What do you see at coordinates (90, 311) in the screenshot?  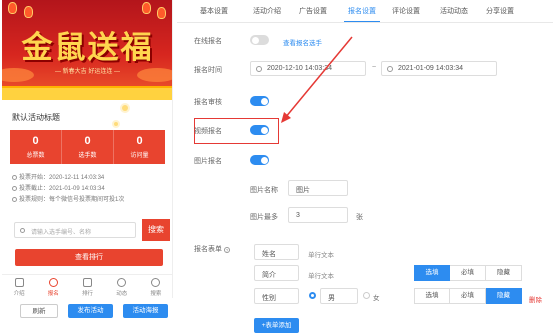 I see `publish-activity-button: 发布活动` at bounding box center [90, 311].